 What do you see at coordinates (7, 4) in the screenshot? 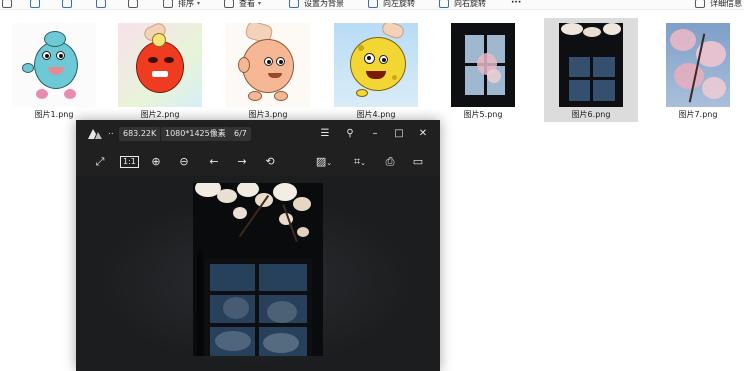
I see `cut-icon` at bounding box center [7, 4].